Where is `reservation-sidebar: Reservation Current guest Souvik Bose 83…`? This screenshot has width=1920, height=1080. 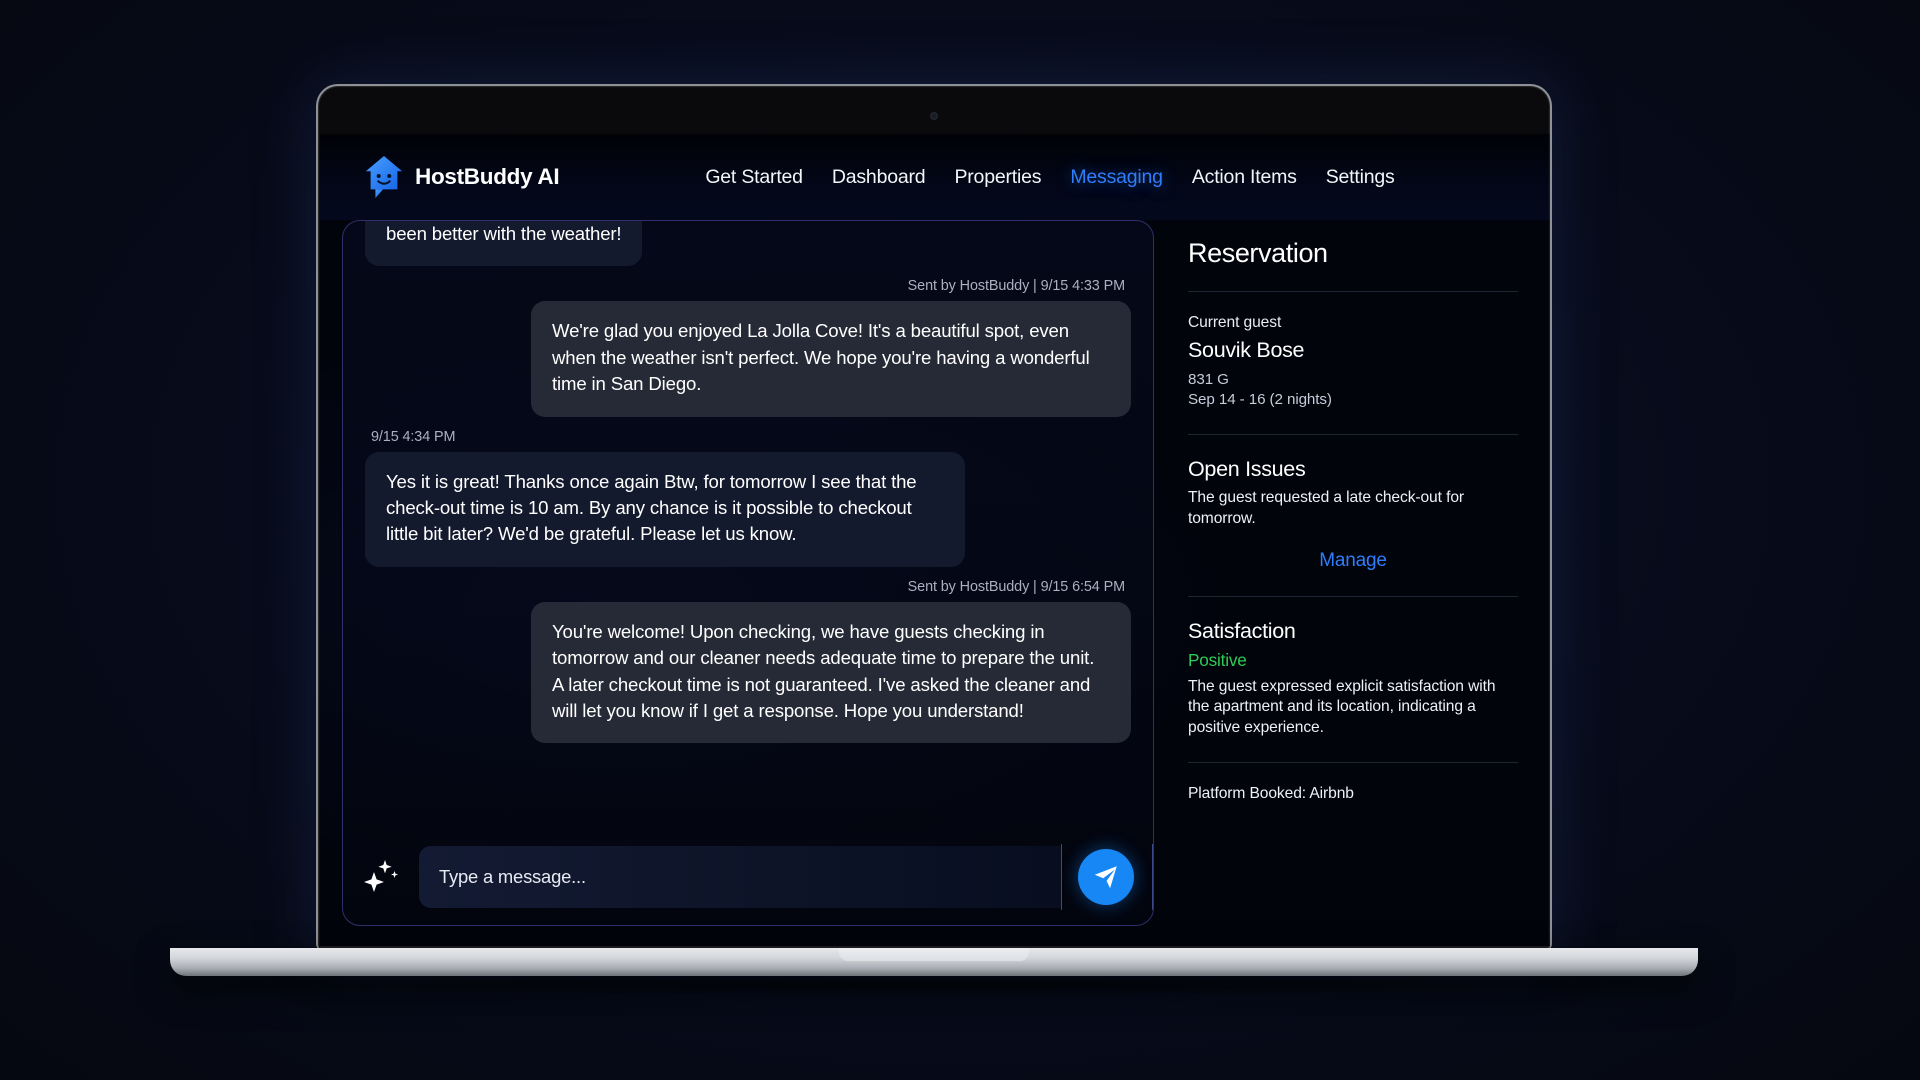 reservation-sidebar: Reservation Current guest Souvik Bose 83… is located at coordinates (1353, 583).